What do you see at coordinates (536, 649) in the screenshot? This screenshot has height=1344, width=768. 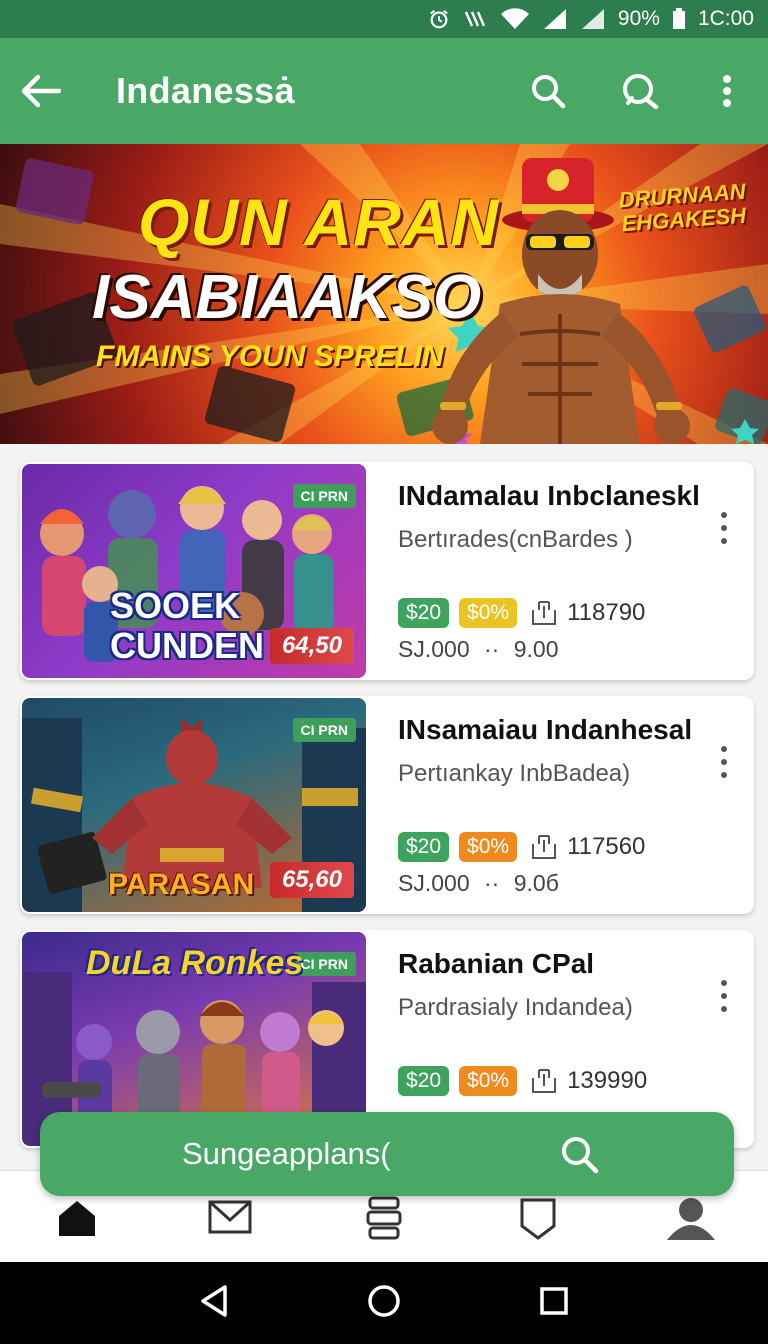 I see `meta-right: 9.00` at bounding box center [536, 649].